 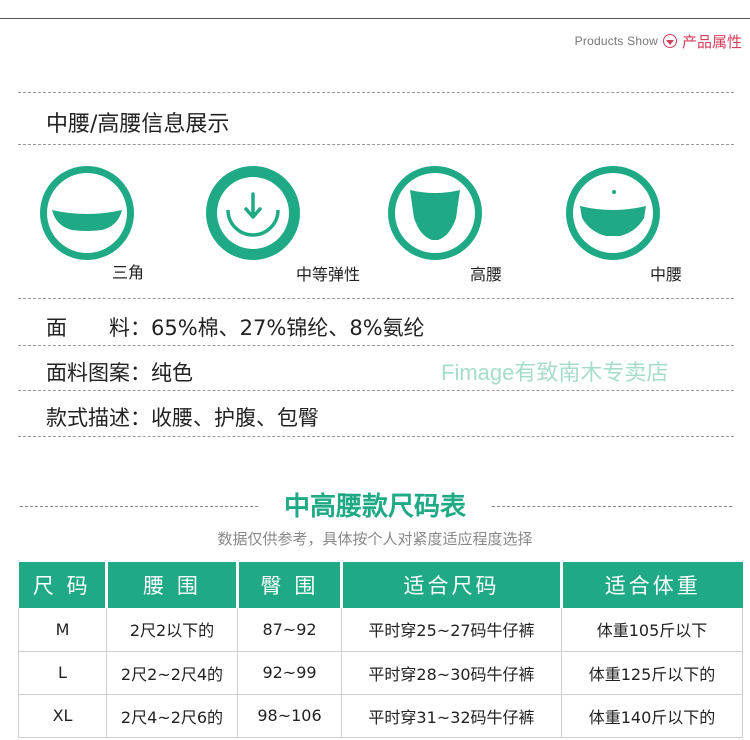 What do you see at coordinates (666, 274) in the screenshot?
I see `icon-label: 中腰` at bounding box center [666, 274].